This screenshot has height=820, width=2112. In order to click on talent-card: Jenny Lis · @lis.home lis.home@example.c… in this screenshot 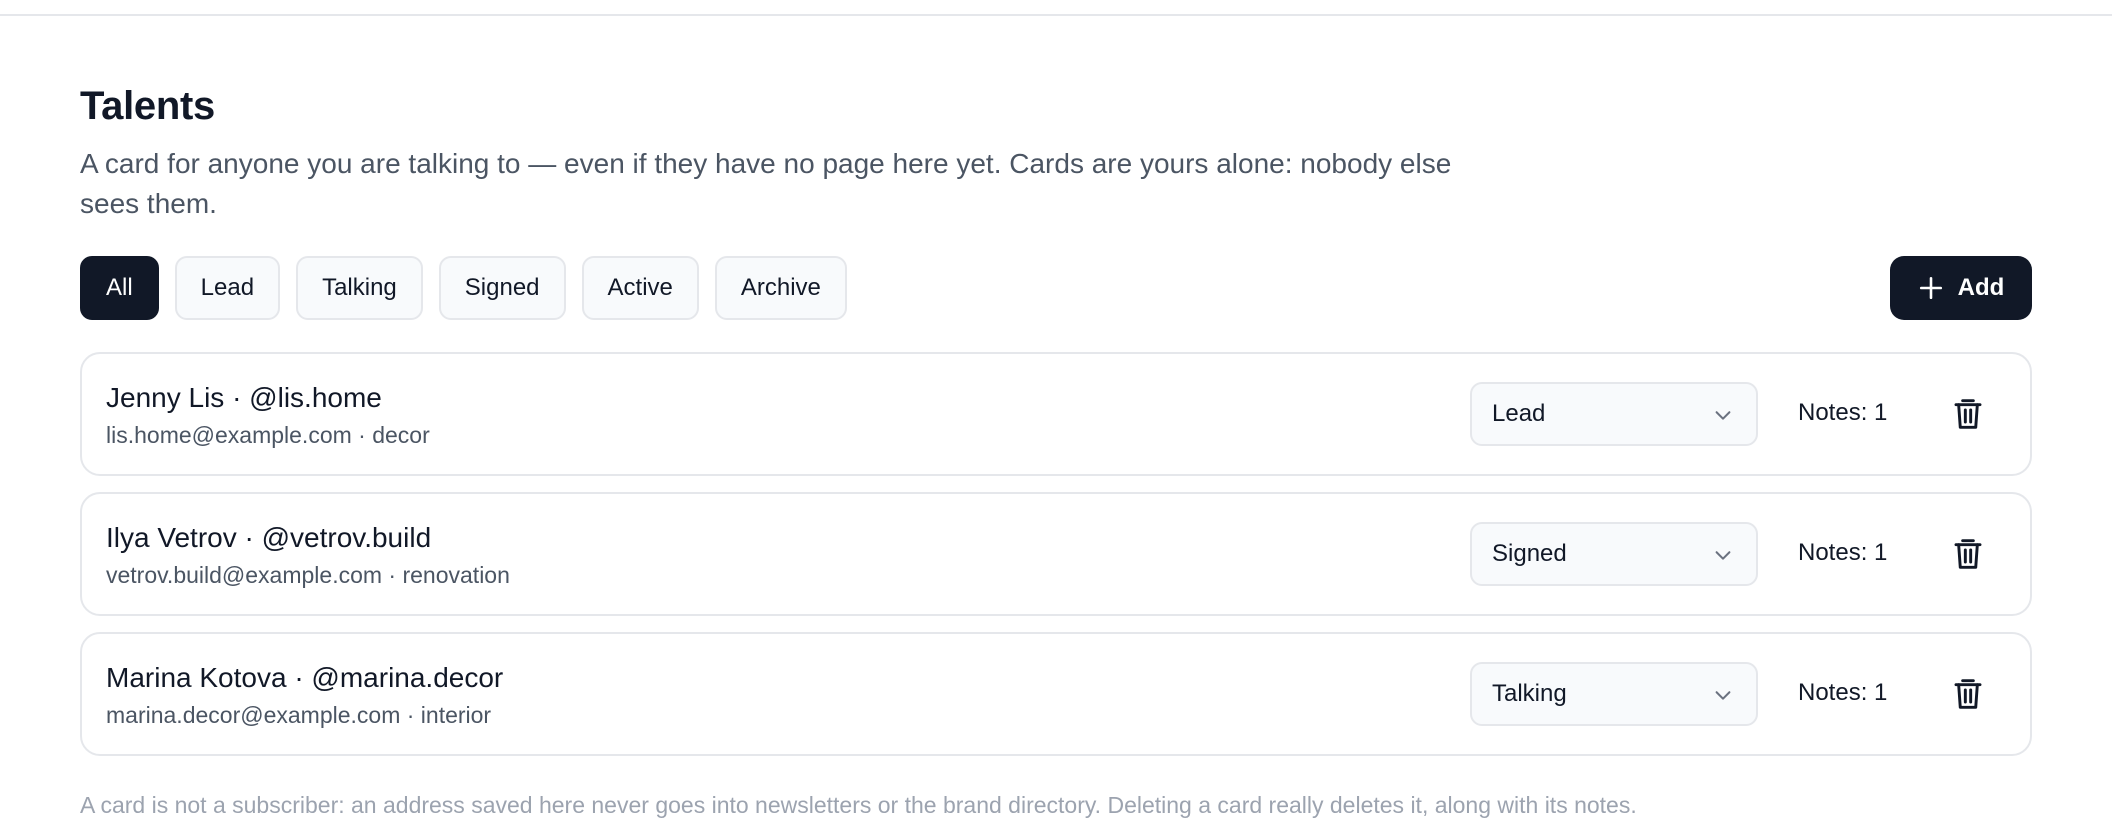, I will do `click(1056, 414)`.